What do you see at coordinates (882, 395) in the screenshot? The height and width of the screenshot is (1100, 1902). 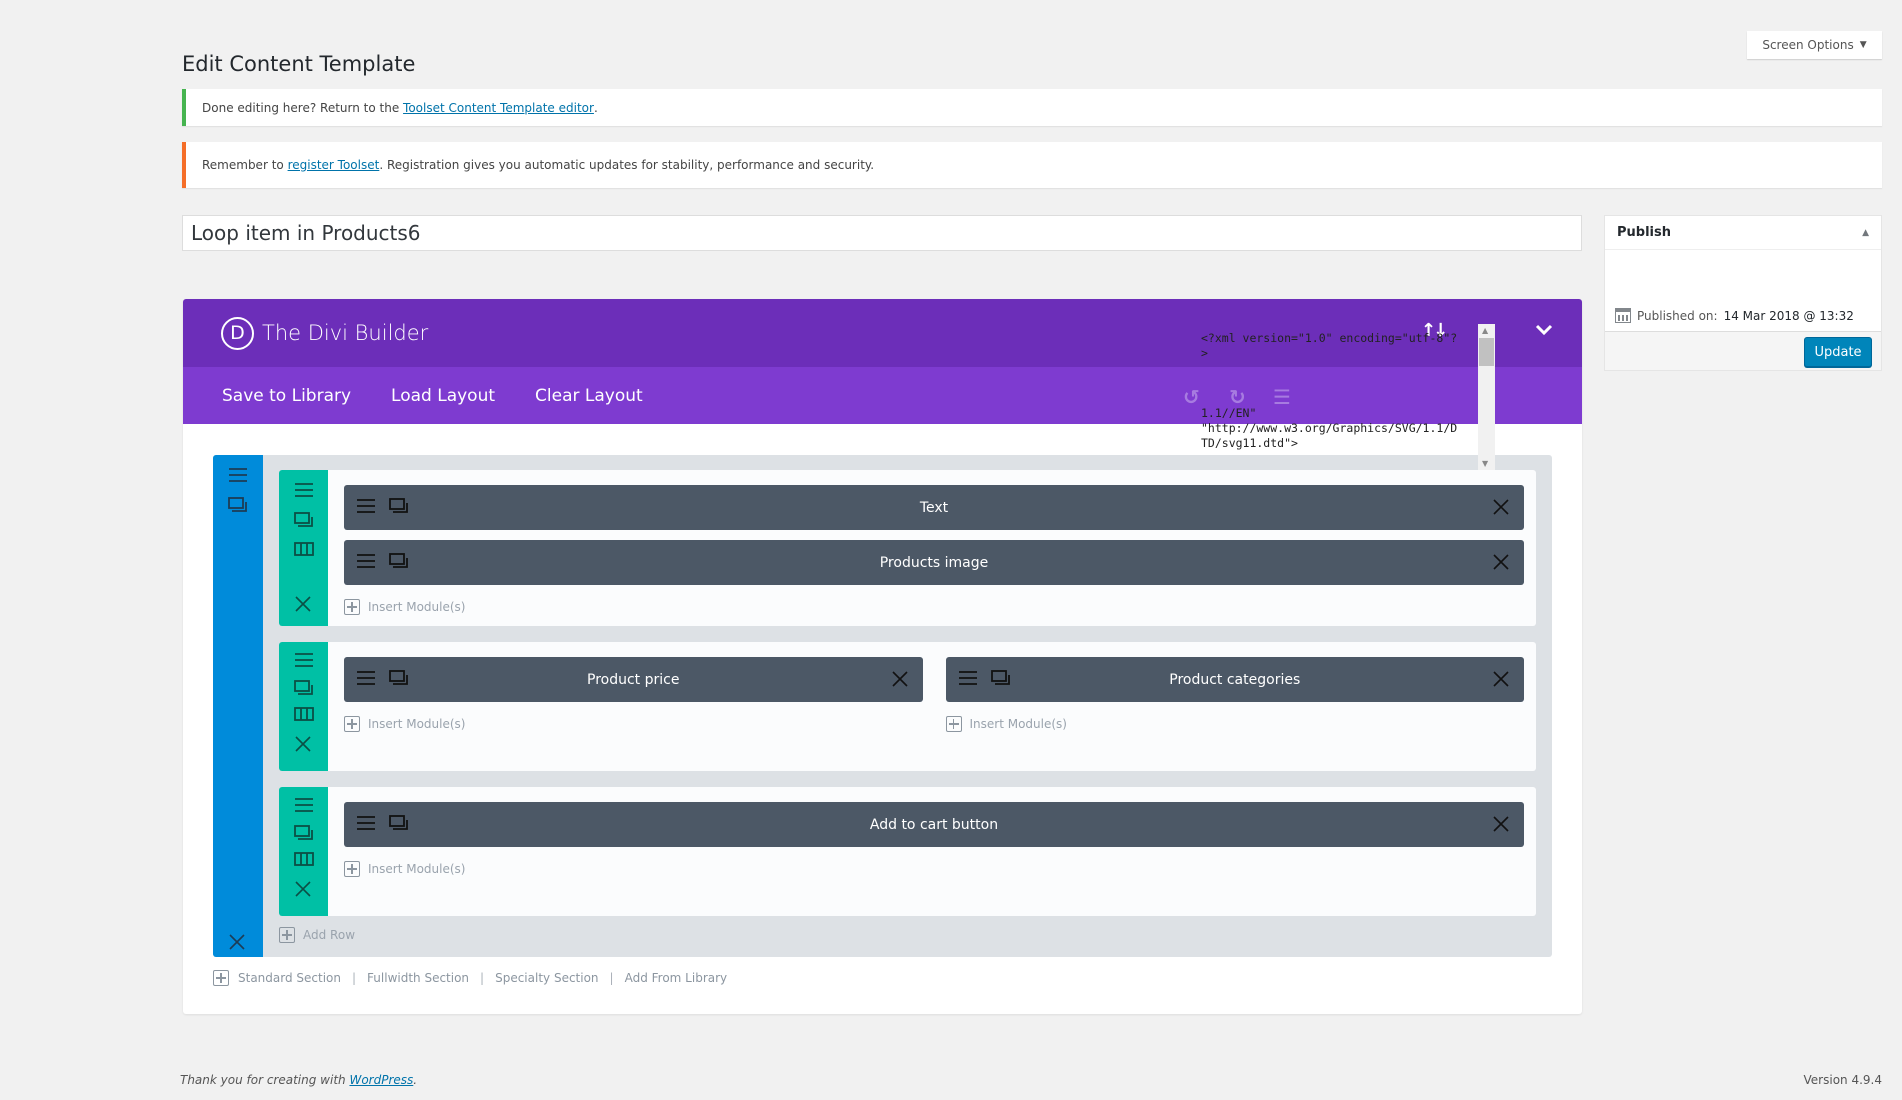 I see `builder-toolbar: Save to Library Load Layout Clear Layout` at bounding box center [882, 395].